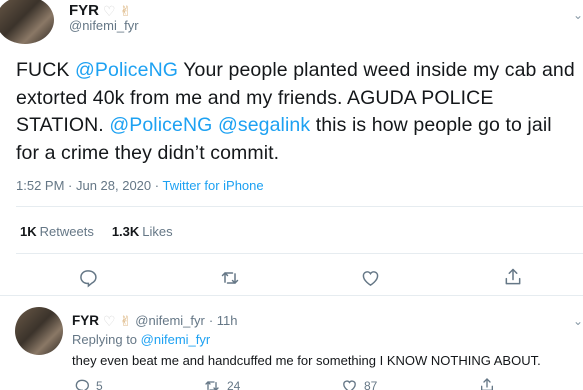 This screenshot has width=583, height=390. I want to click on retweet-count: 24, so click(234, 384).